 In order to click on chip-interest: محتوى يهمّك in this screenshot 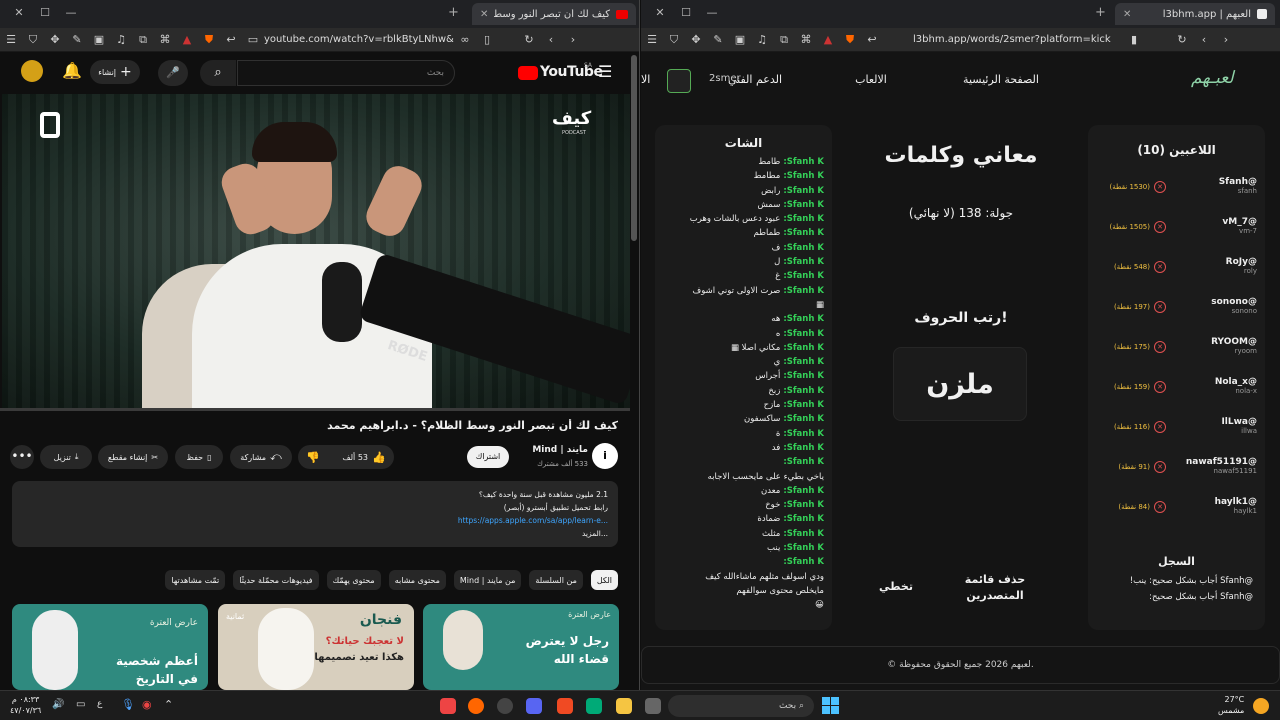, I will do `click(353, 580)`.